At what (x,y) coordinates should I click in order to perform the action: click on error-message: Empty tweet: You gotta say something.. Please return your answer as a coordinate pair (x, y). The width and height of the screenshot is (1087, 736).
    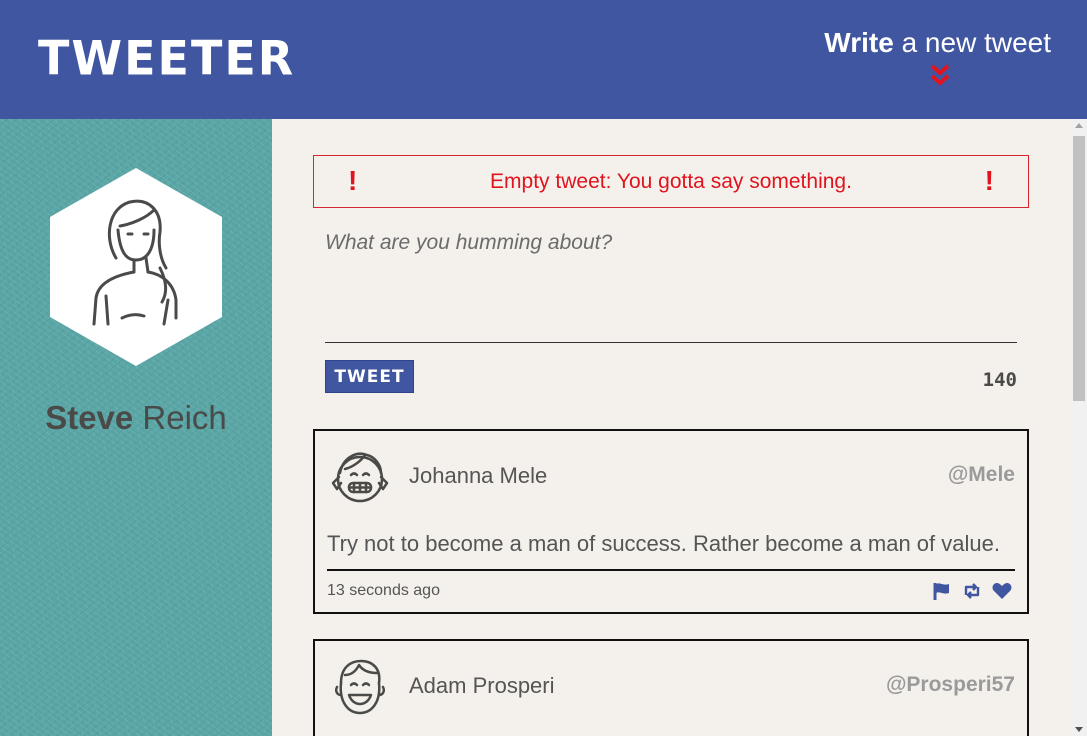
    Looking at the image, I should click on (671, 181).